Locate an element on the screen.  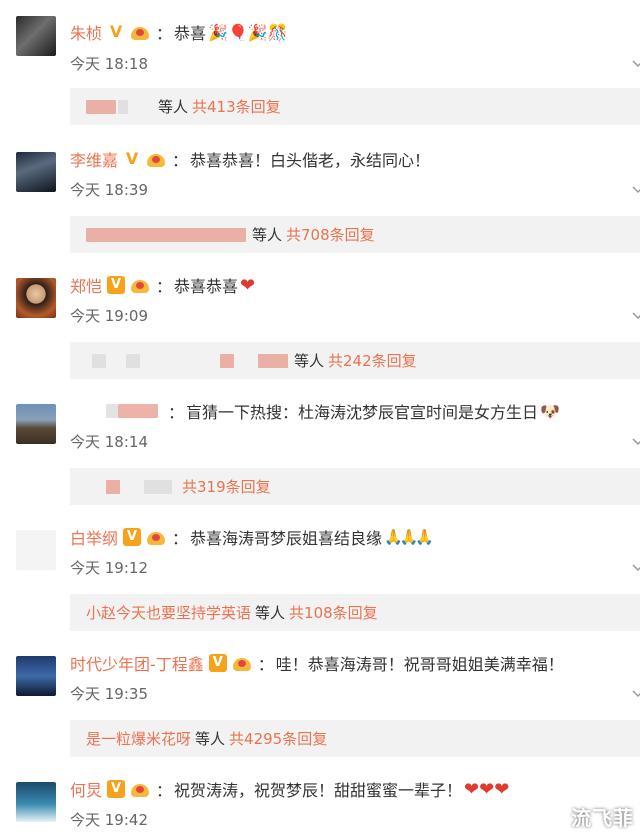
username: 朱桢 is located at coordinates (86, 32).